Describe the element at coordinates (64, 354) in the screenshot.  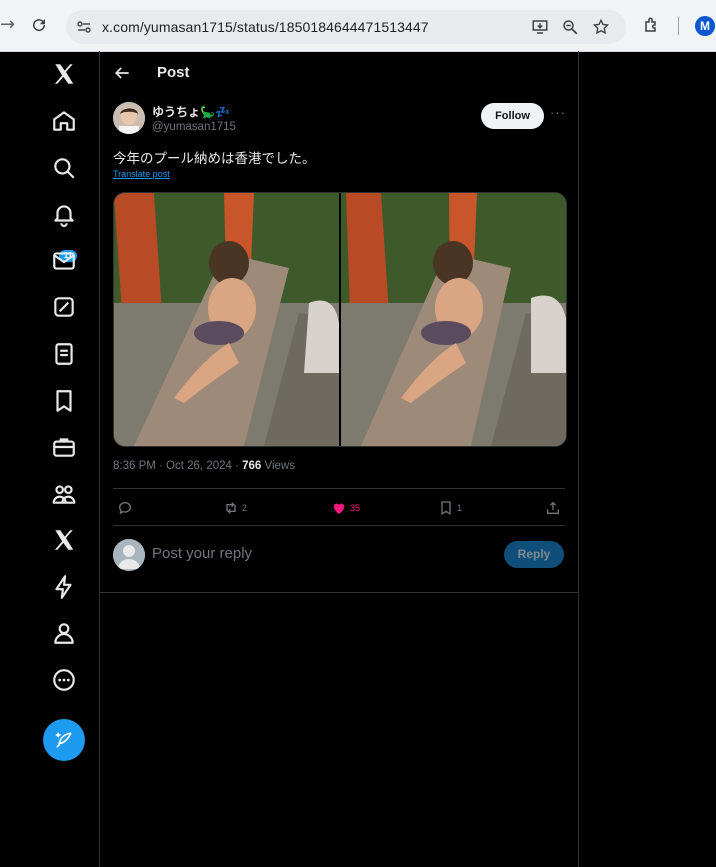
I see `lists-icon` at that location.